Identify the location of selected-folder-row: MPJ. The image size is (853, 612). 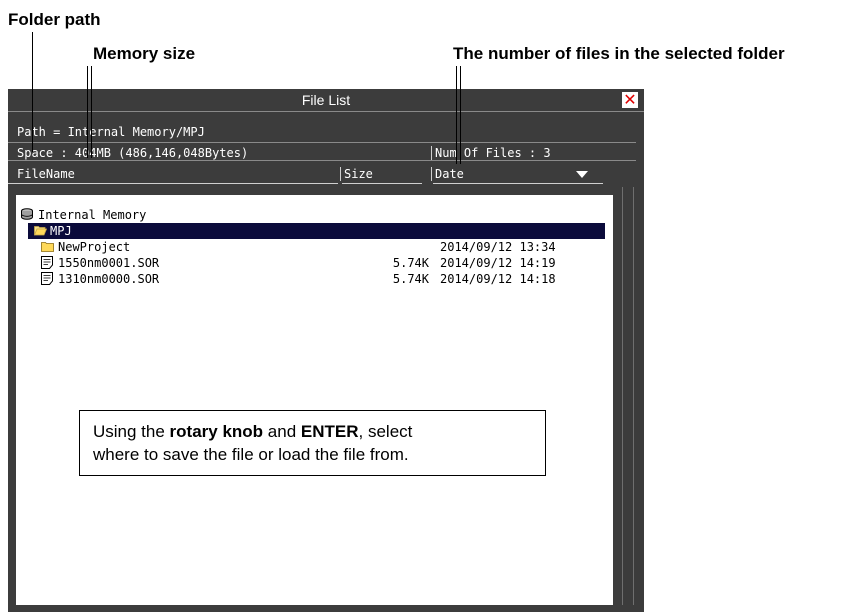
(316, 231).